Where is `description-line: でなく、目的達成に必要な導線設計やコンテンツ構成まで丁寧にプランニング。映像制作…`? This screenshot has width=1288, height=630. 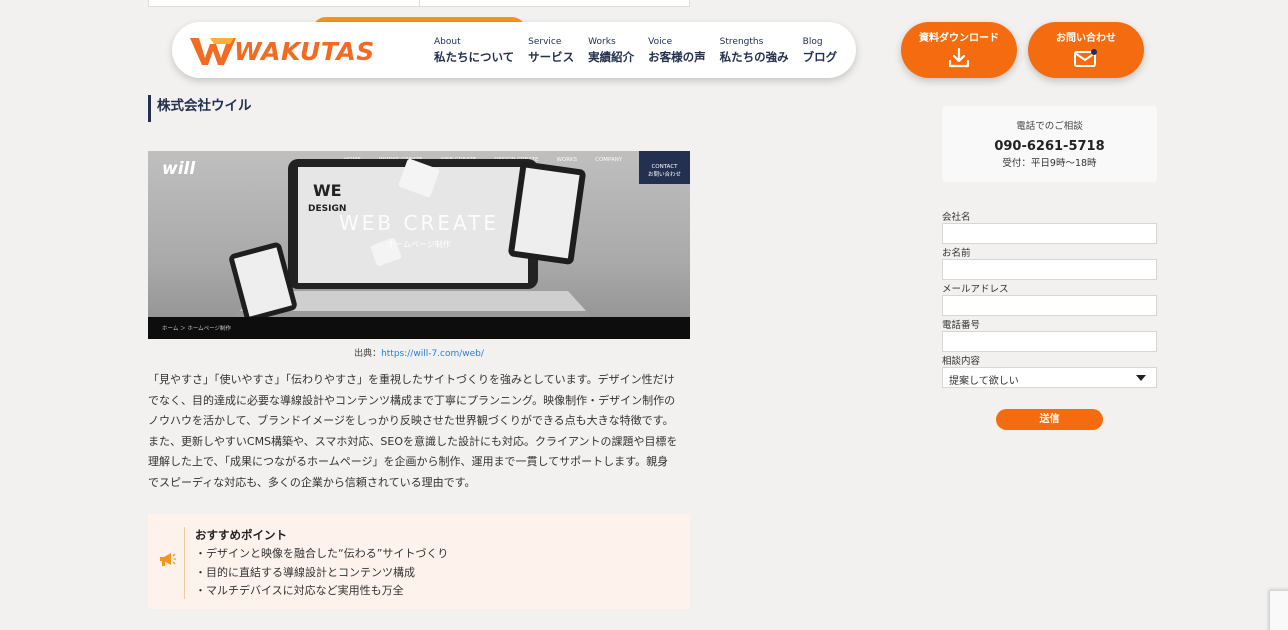
description-line: でなく、目的達成に必要な導線設計やコンテンツ構成まで丁寧にプランニング。映像制作… is located at coordinates (412, 400).